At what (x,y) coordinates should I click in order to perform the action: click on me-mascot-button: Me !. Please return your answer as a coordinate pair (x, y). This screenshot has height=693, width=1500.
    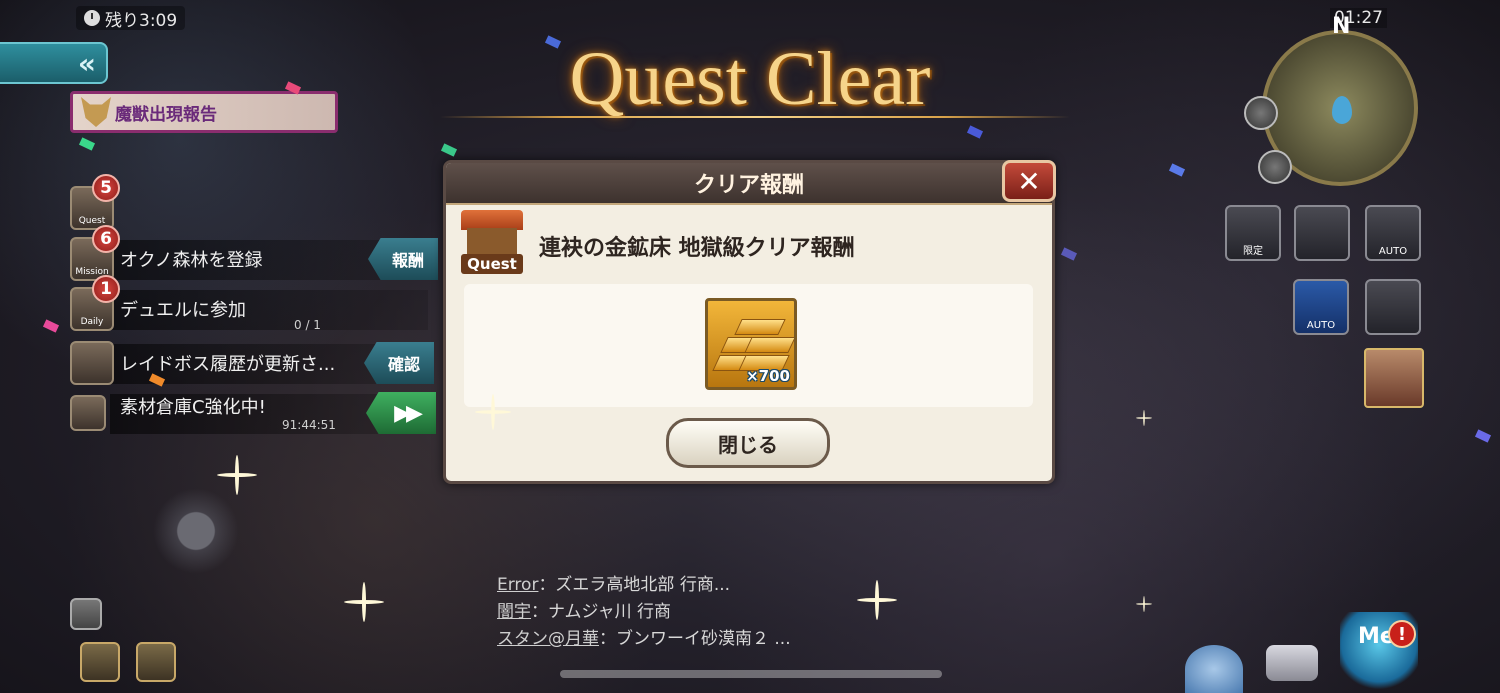
    Looking at the image, I should click on (1379, 652).